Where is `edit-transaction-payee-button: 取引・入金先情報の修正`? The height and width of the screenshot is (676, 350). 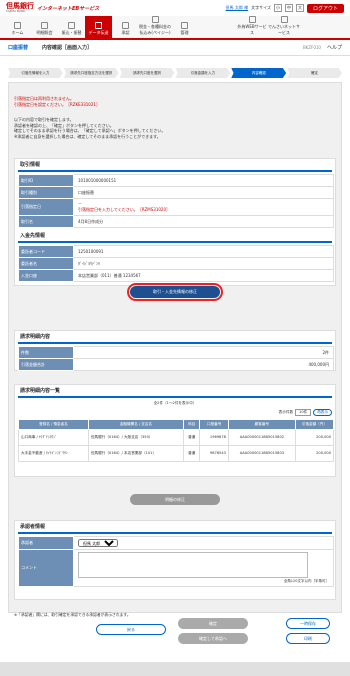 edit-transaction-payee-button: 取引・入金先情報の修正 is located at coordinates (175, 292).